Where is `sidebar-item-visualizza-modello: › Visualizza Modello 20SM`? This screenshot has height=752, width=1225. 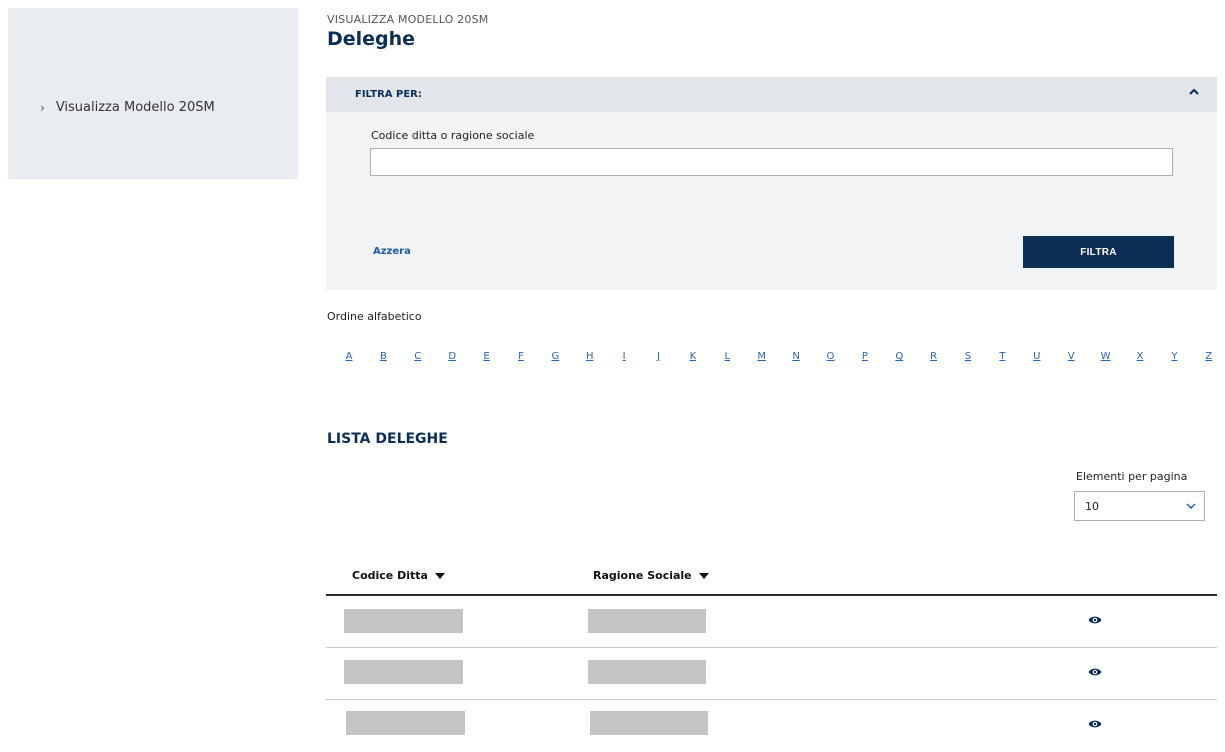
sidebar-item-visualizza-modello: › Visualizza Modello 20SM is located at coordinates (127, 107).